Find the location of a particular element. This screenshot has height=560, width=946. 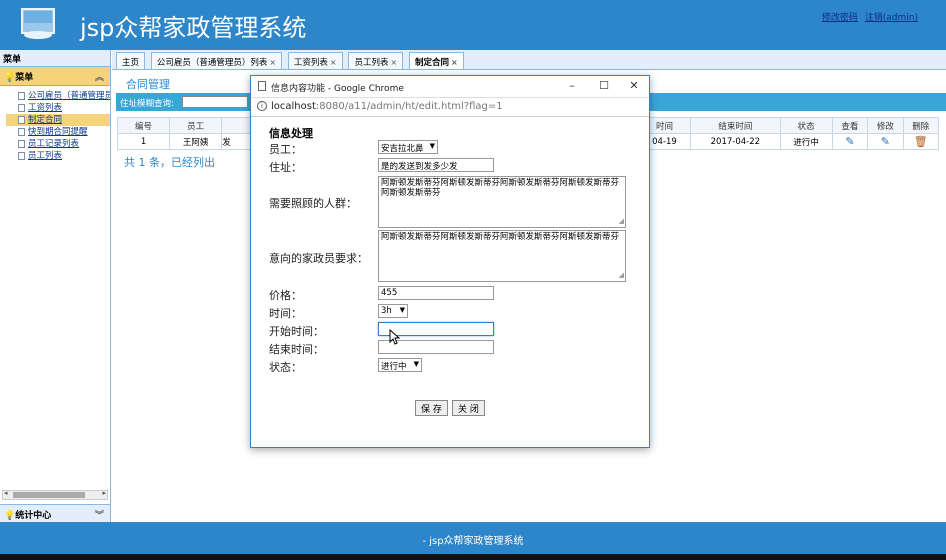

footer: - jsp众帮家政管理系统 is located at coordinates (473, 538).